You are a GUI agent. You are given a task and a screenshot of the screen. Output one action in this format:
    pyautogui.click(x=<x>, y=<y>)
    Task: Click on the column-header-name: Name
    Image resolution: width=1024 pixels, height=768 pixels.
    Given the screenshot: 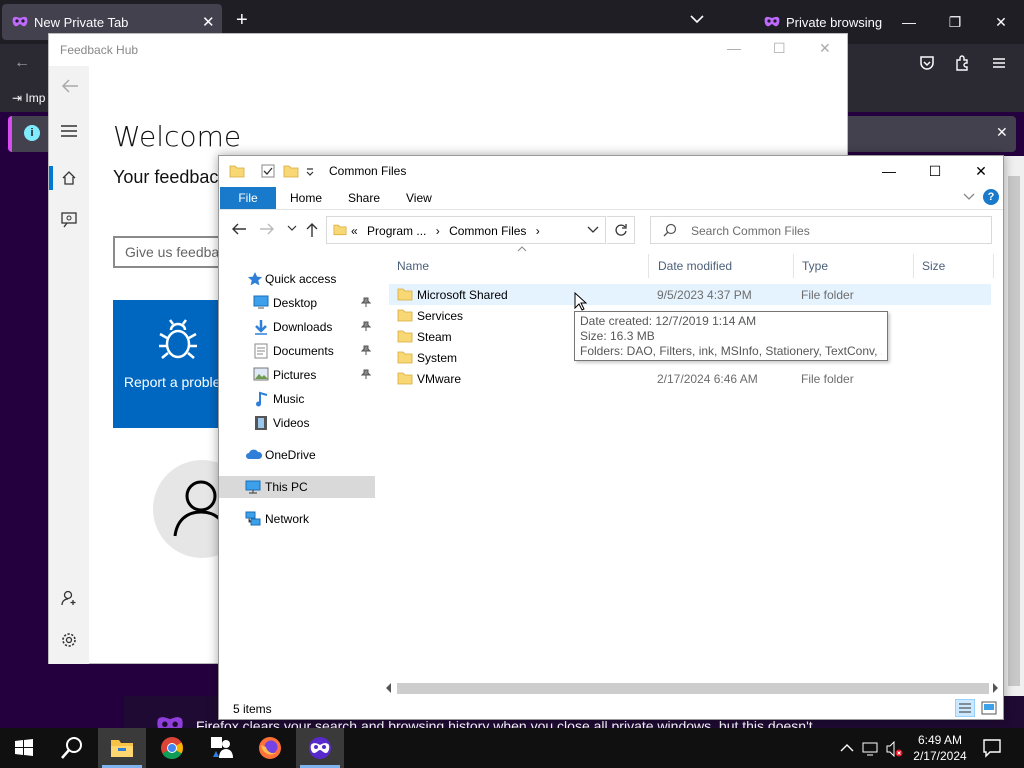 What is the action you would take?
    pyautogui.click(x=519, y=266)
    